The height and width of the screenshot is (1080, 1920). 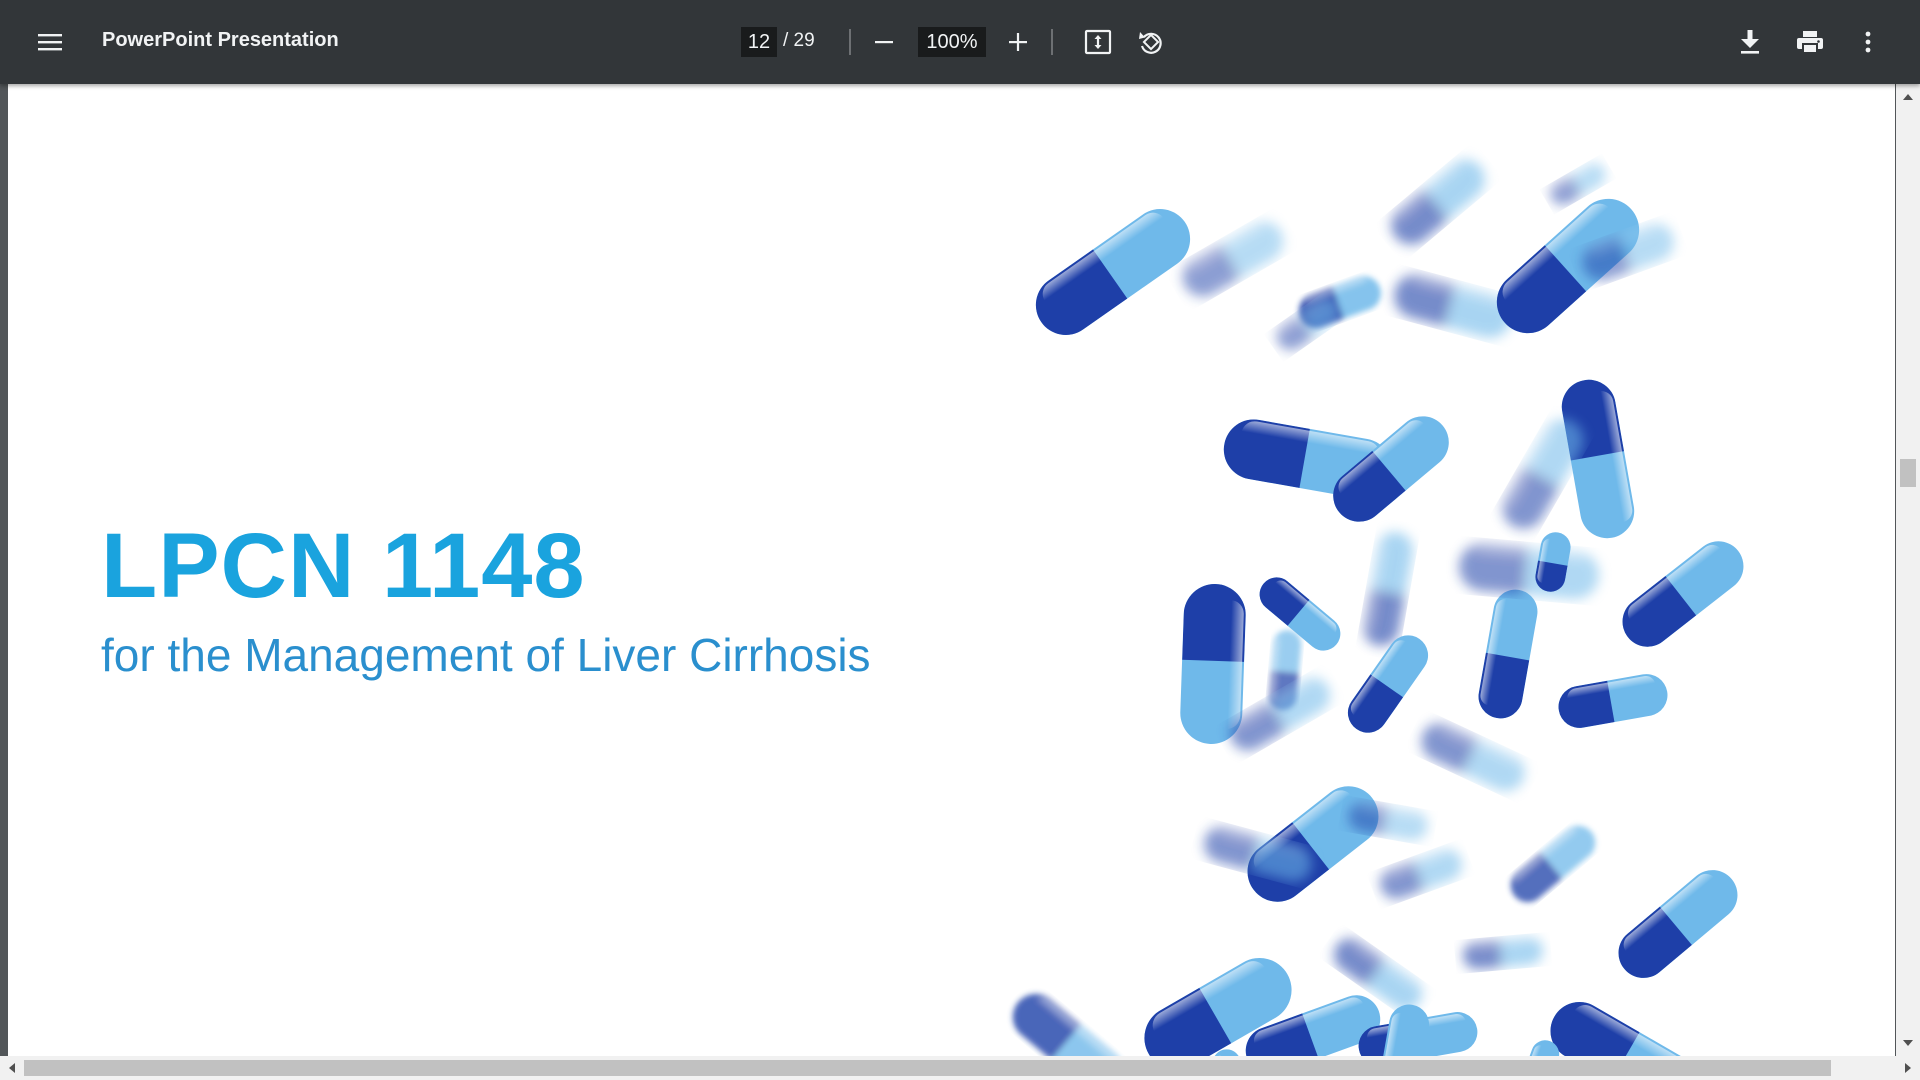 What do you see at coordinates (12, 1068) in the screenshot?
I see `scroll-left-arrow-icon` at bounding box center [12, 1068].